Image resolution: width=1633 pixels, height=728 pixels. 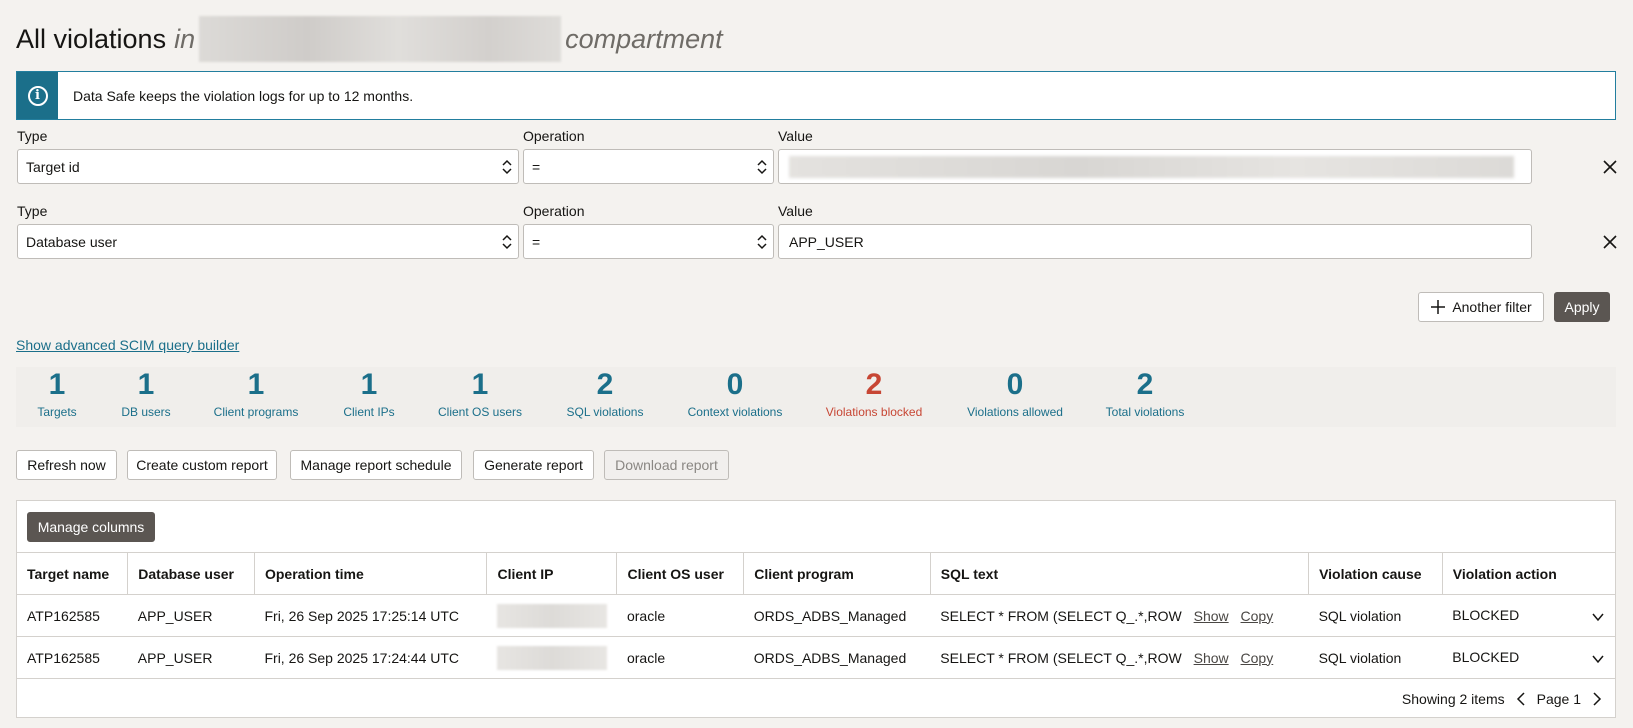 I want to click on generate-report-button: Generate report, so click(x=533, y=465).